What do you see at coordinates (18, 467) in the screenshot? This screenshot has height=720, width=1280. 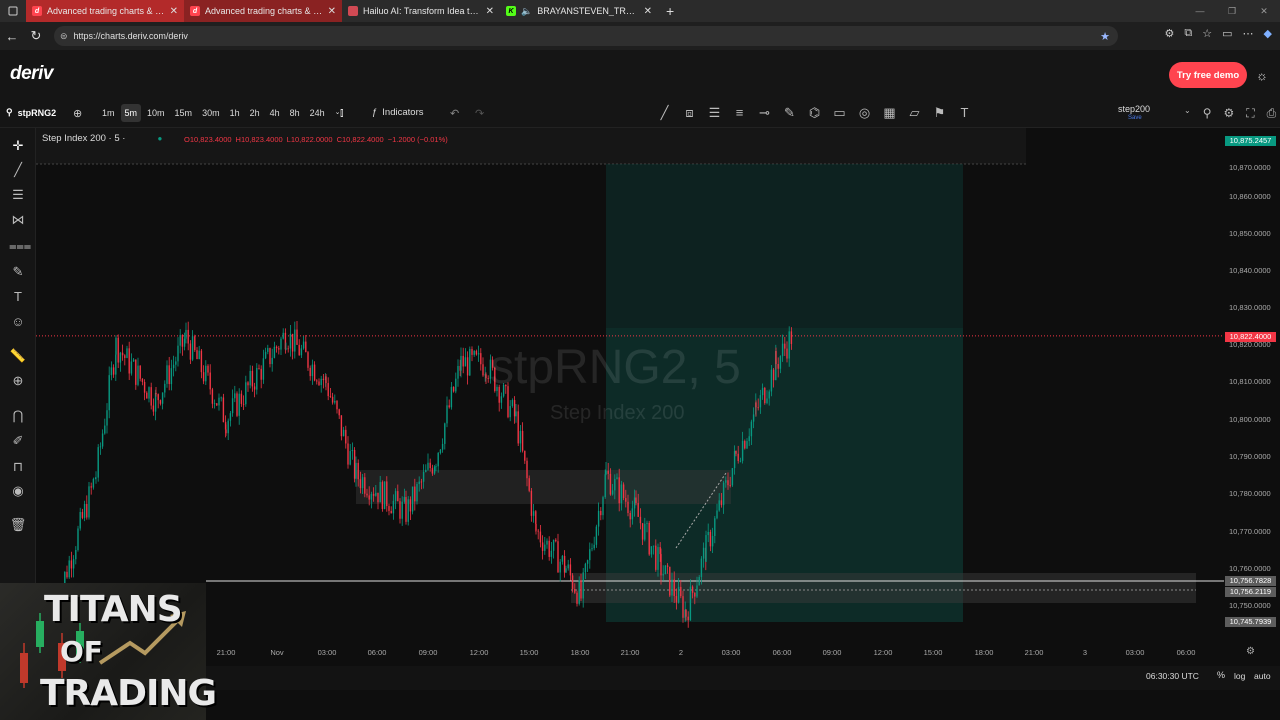 I see `lock-icon: ⊓` at bounding box center [18, 467].